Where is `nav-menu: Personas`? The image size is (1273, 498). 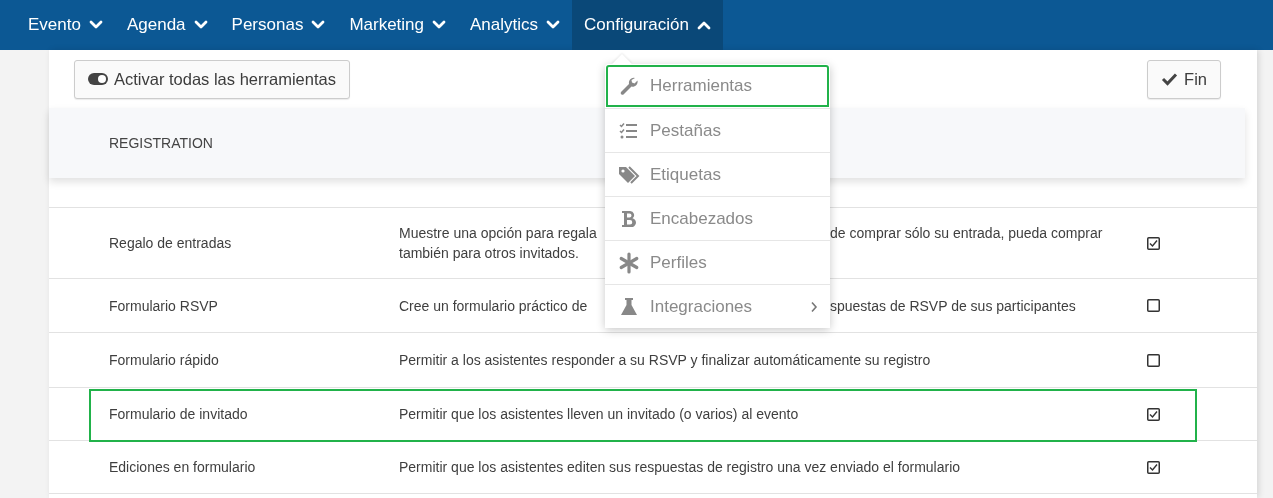 nav-menu: Personas is located at coordinates (278, 25).